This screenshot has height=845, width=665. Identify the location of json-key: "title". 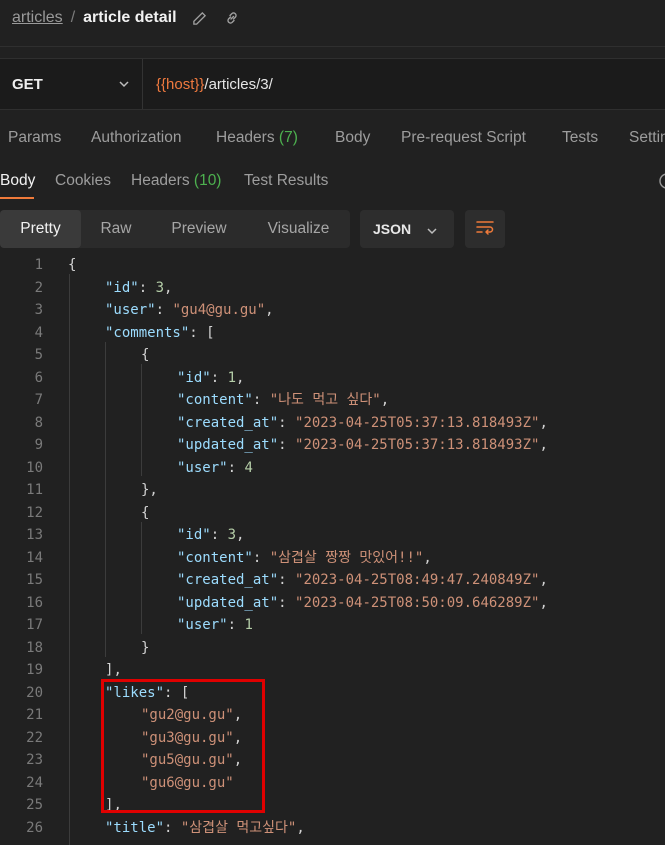
(135, 827).